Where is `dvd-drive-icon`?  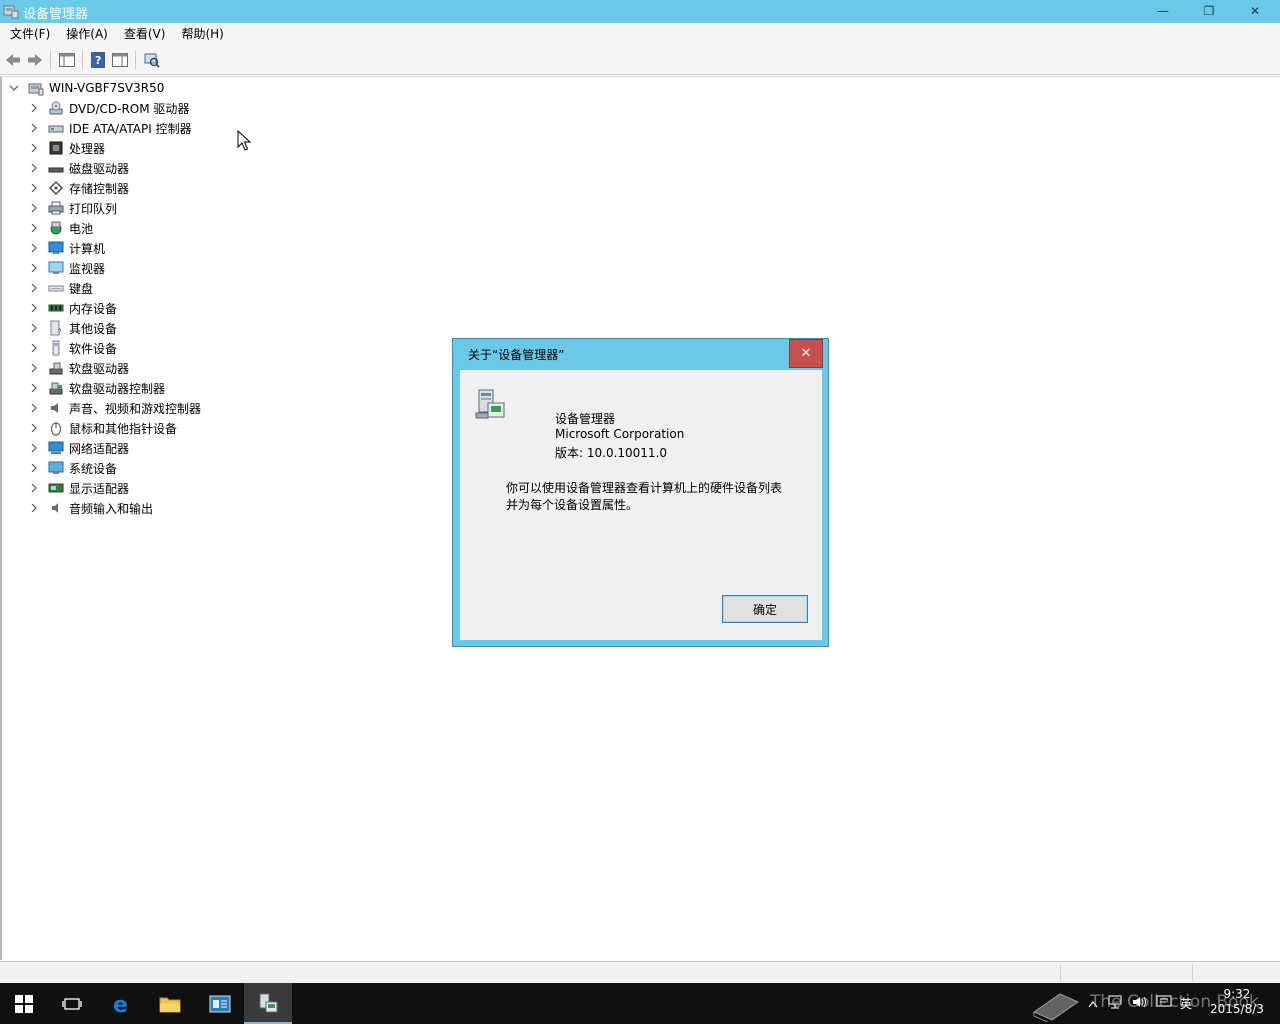
dvd-drive-icon is located at coordinates (56, 108).